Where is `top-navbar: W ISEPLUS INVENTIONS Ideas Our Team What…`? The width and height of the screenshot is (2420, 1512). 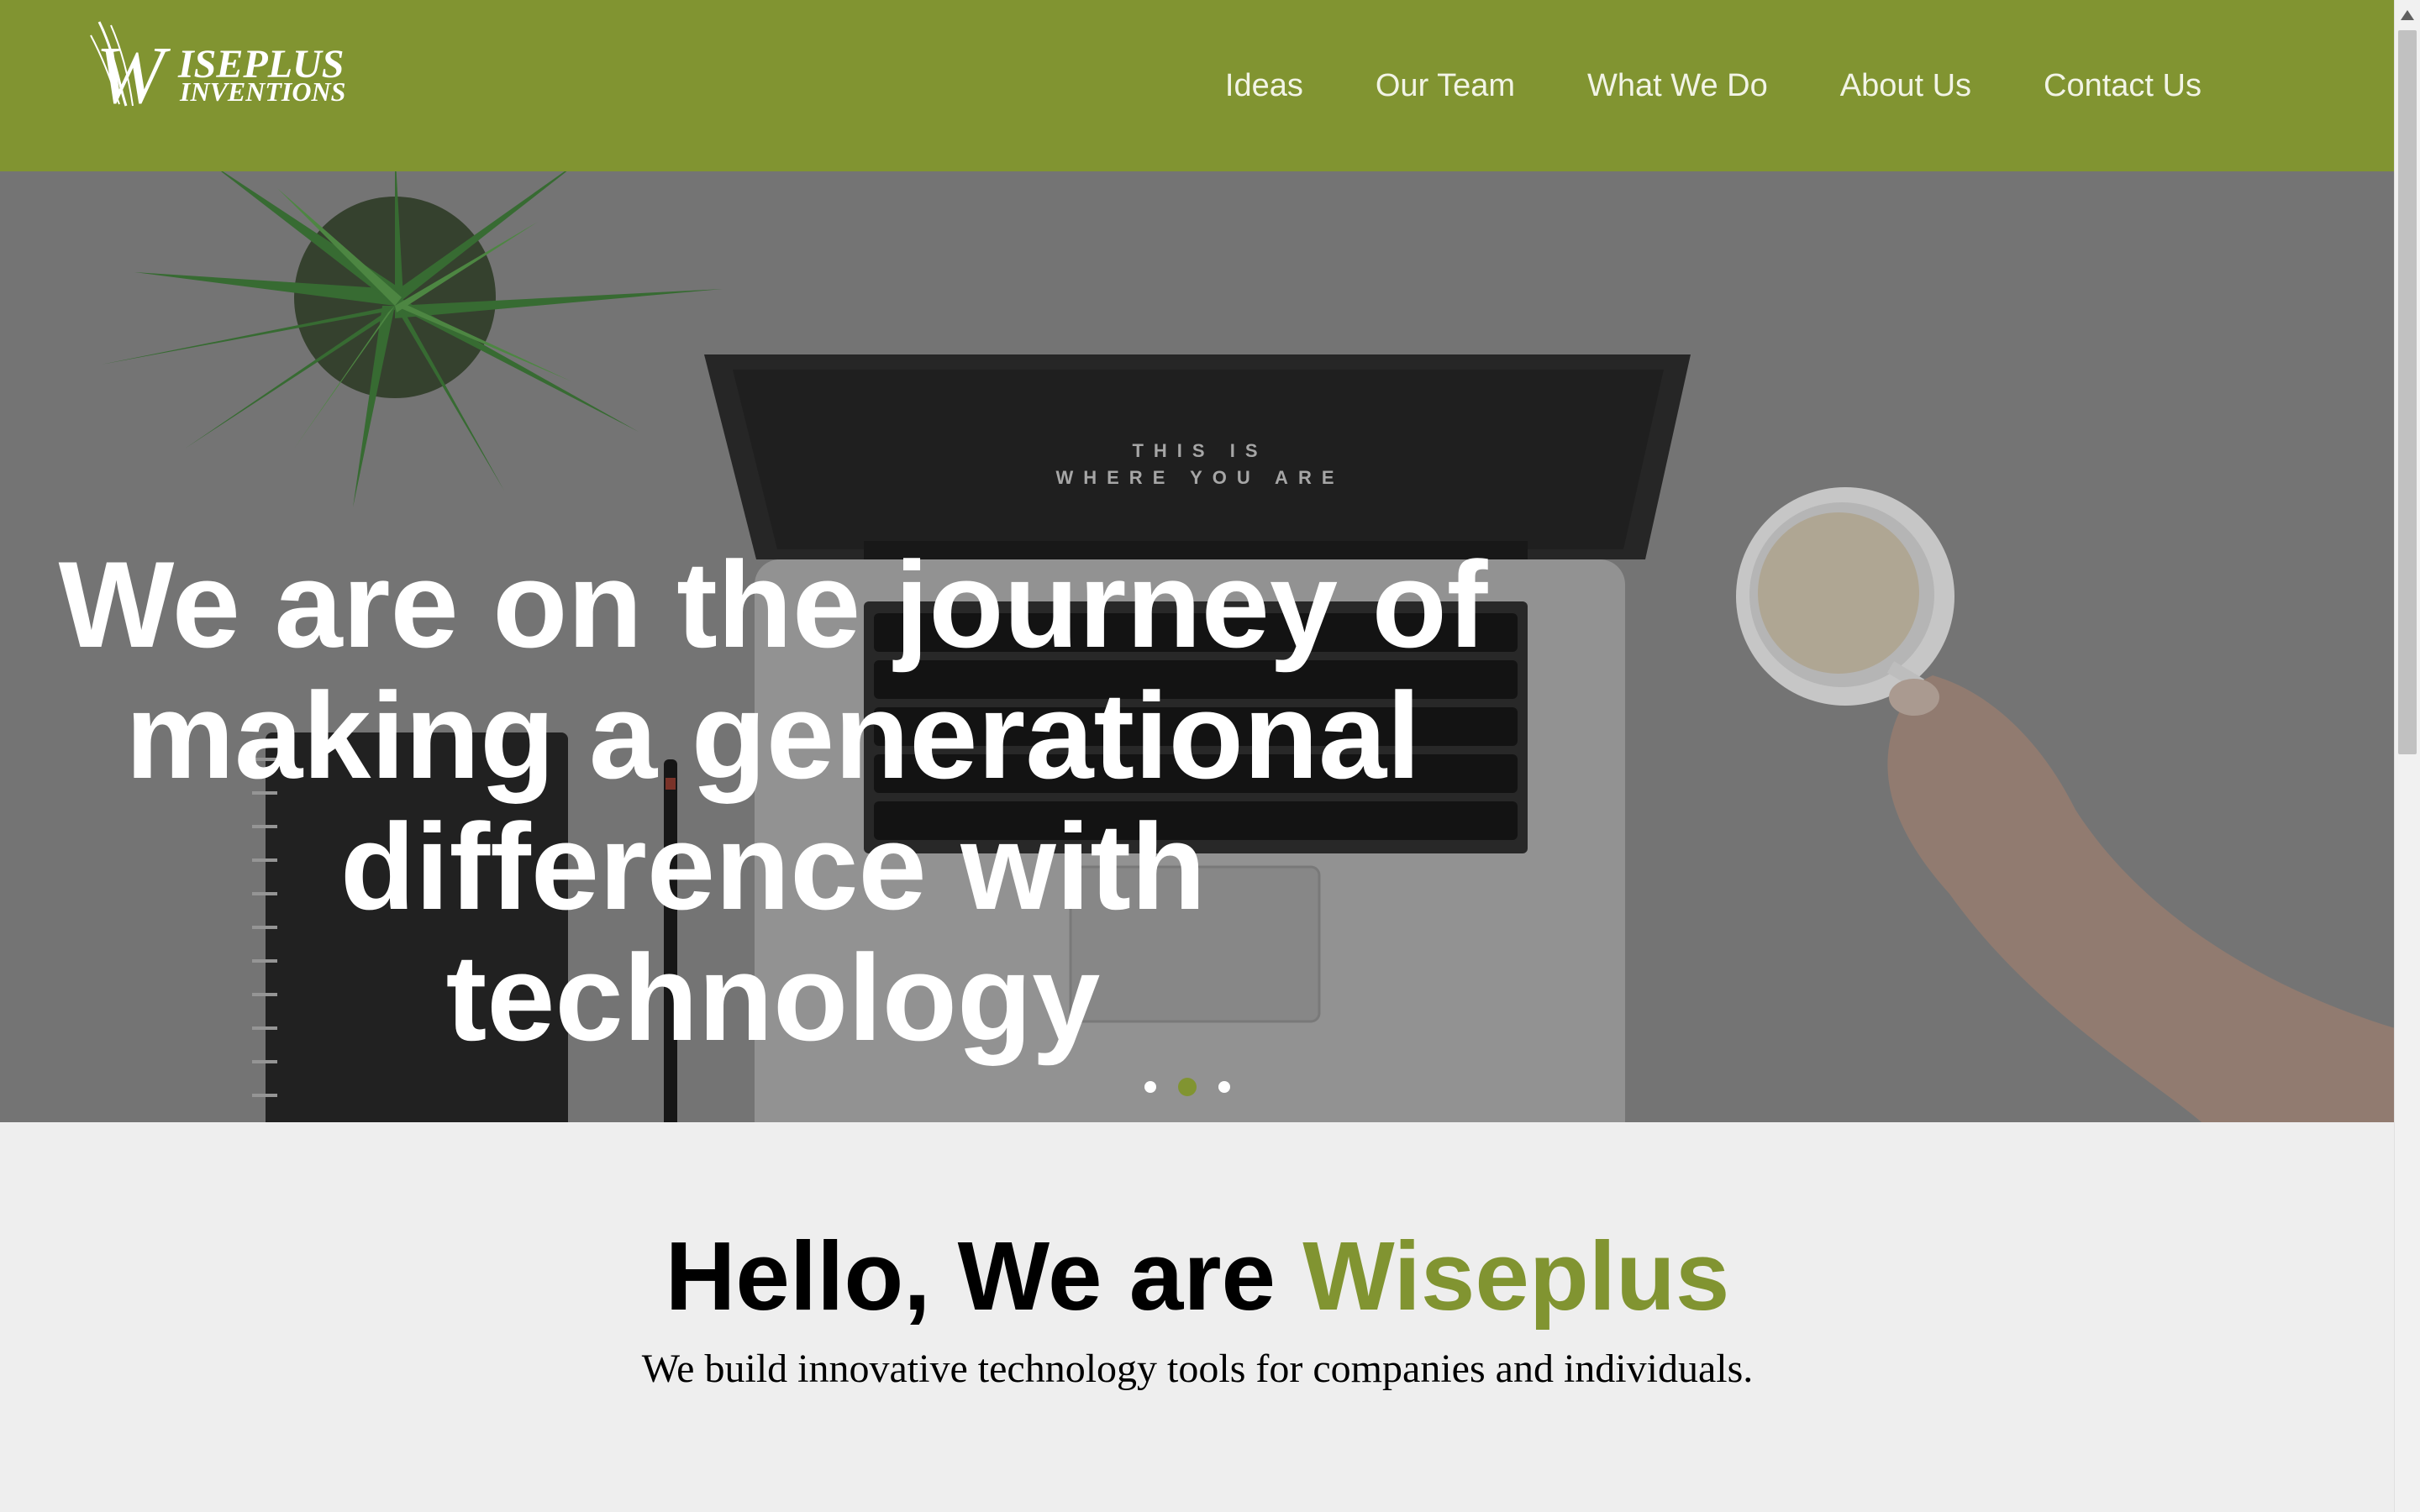 top-navbar: W ISEPLUS INVENTIONS Ideas Our Team What… is located at coordinates (1197, 85).